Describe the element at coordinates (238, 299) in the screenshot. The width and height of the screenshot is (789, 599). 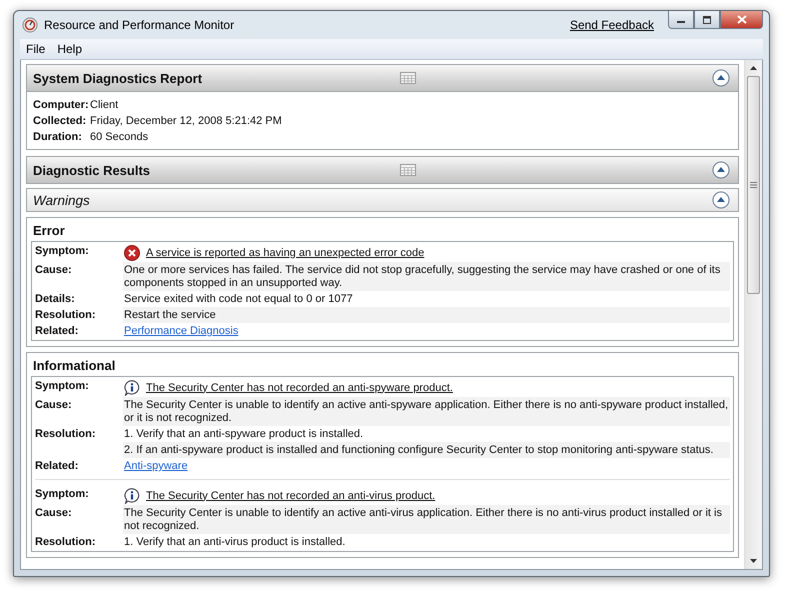
I see `row-text: Service exited with code not equal to 0 or 1077` at that location.